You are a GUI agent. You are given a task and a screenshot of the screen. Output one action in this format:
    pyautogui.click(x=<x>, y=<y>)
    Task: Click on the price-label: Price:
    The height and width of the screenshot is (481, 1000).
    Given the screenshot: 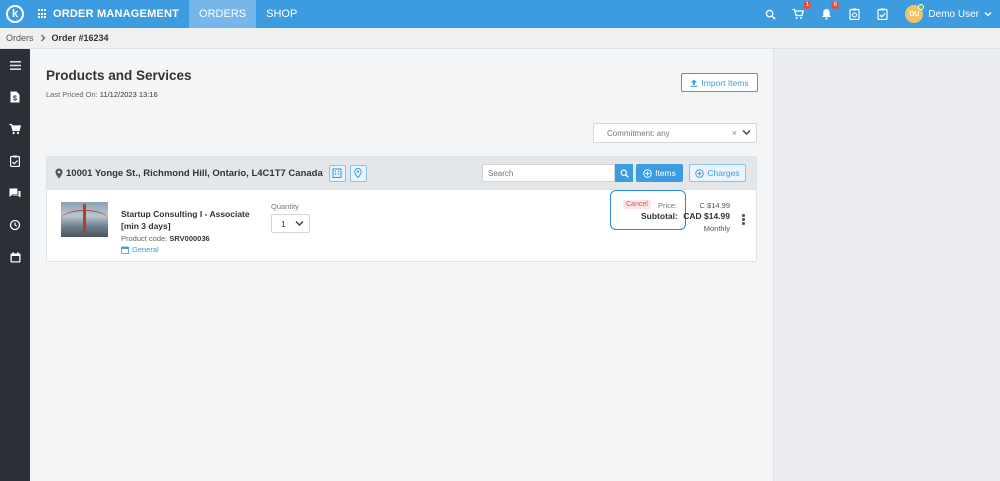 What is the action you would take?
    pyautogui.click(x=668, y=205)
    